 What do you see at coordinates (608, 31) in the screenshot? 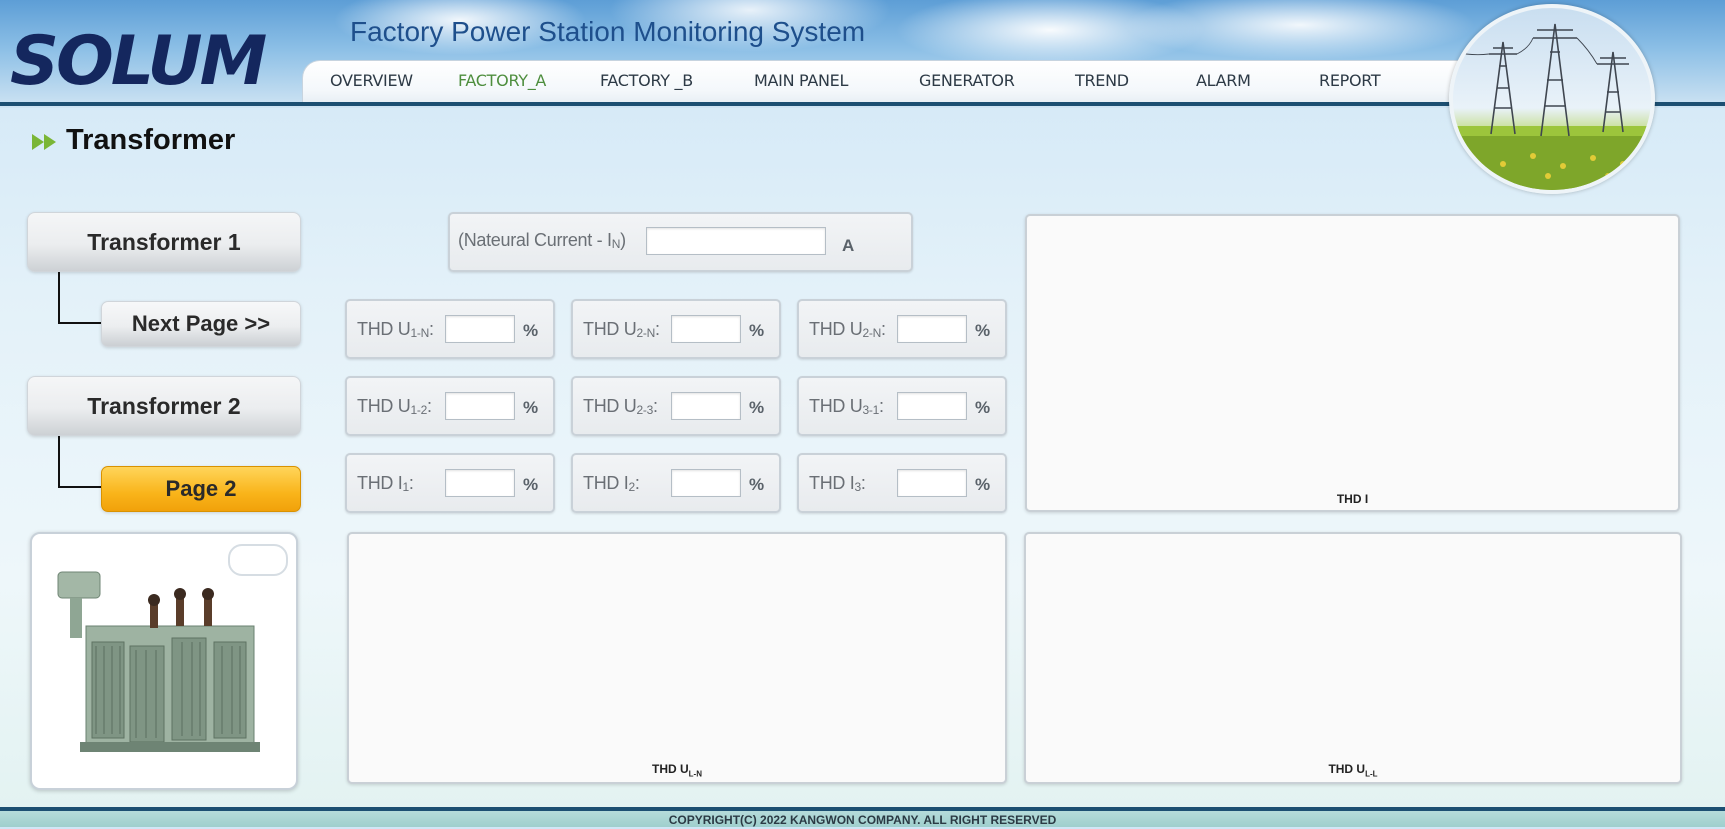
I see `app-title: Factory Power Station Monitoring System` at bounding box center [608, 31].